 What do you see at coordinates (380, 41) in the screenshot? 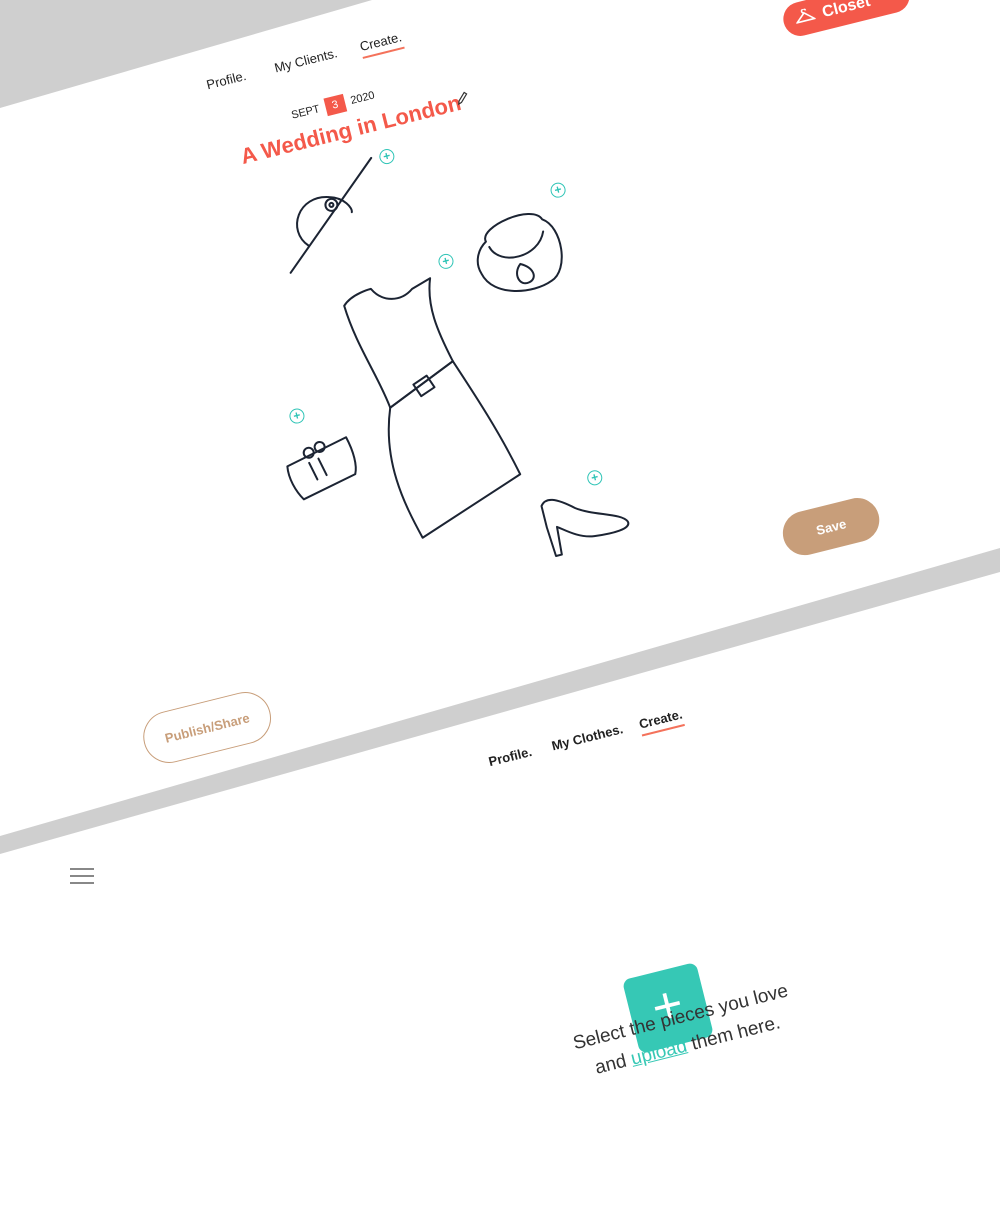
I see `nav-create: Create.` at bounding box center [380, 41].